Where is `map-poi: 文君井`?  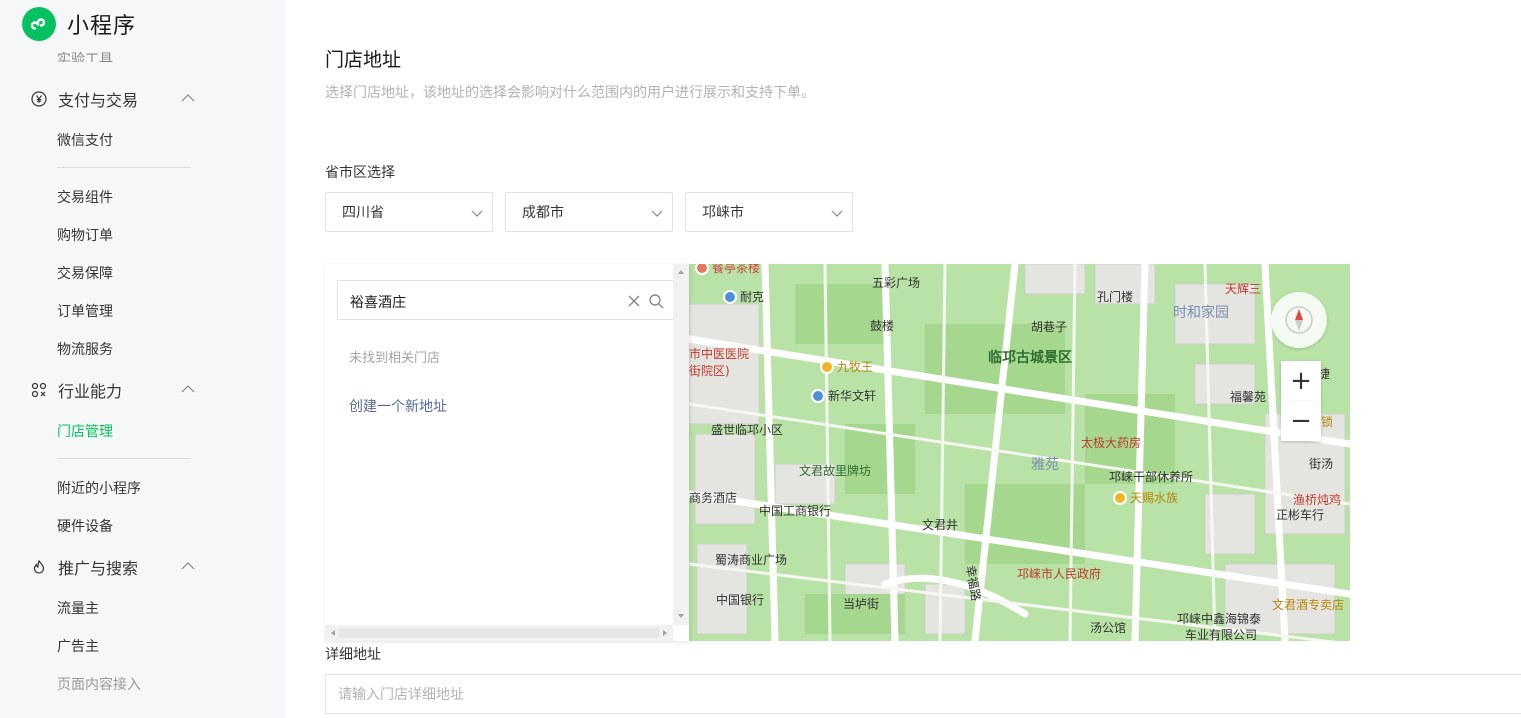 map-poi: 文君井 is located at coordinates (940, 525).